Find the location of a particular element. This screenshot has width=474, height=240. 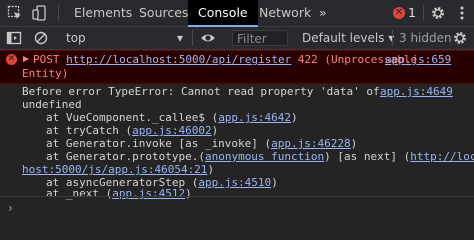

stack-frame-link: app.js:4512 is located at coordinates (148, 193).